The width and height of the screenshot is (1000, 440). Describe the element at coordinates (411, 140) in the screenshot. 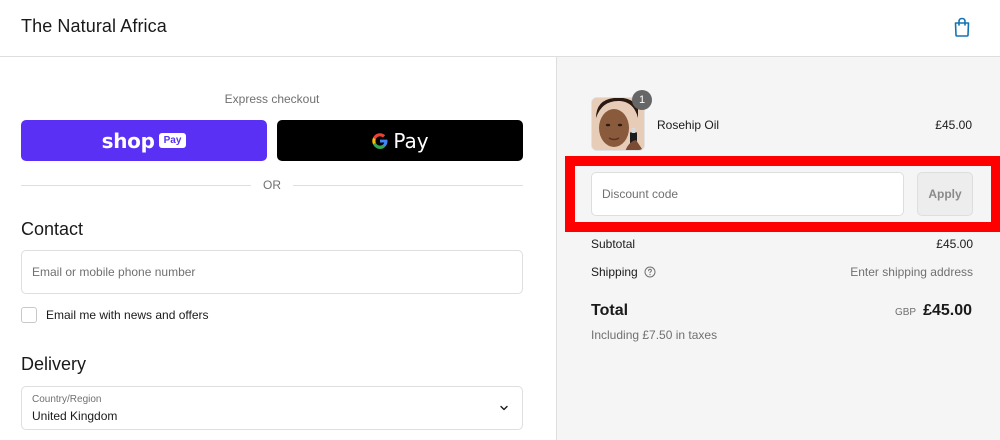

I see `google-pay-label: Pay` at that location.